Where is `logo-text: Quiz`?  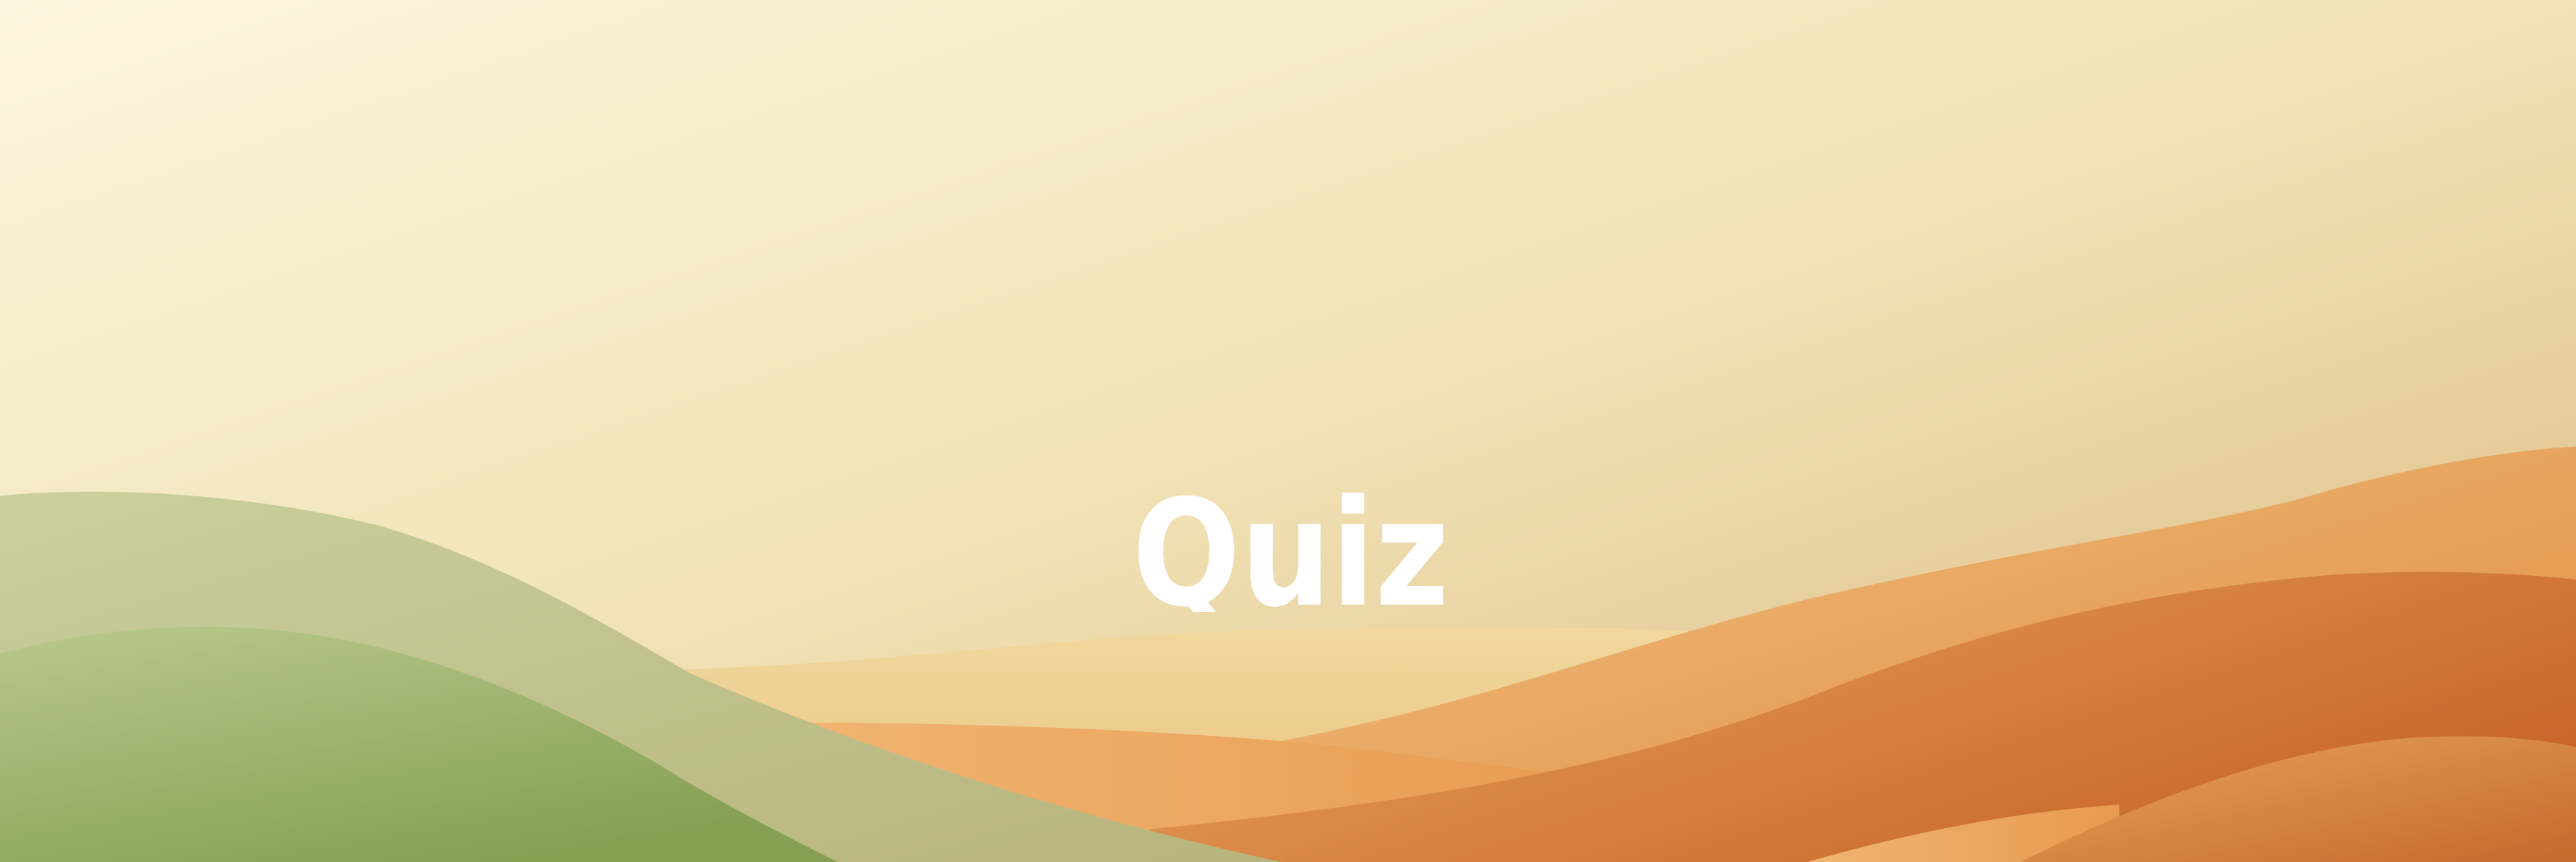 logo-text: Quiz is located at coordinates (1290, 549).